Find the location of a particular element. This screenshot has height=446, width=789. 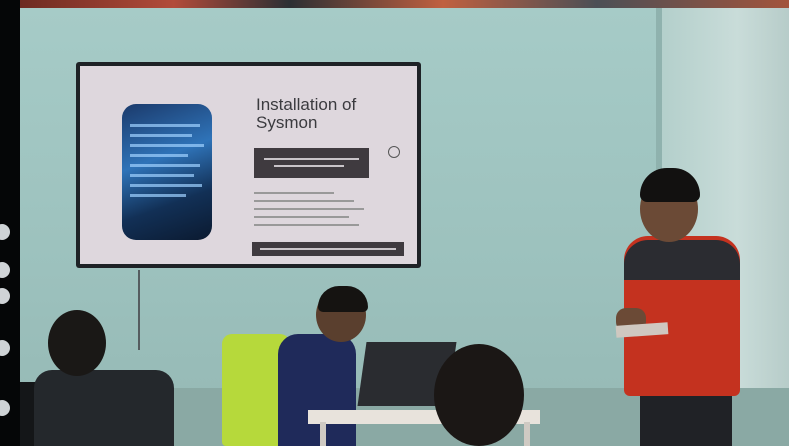

seated-student is located at coordinates (317, 390).